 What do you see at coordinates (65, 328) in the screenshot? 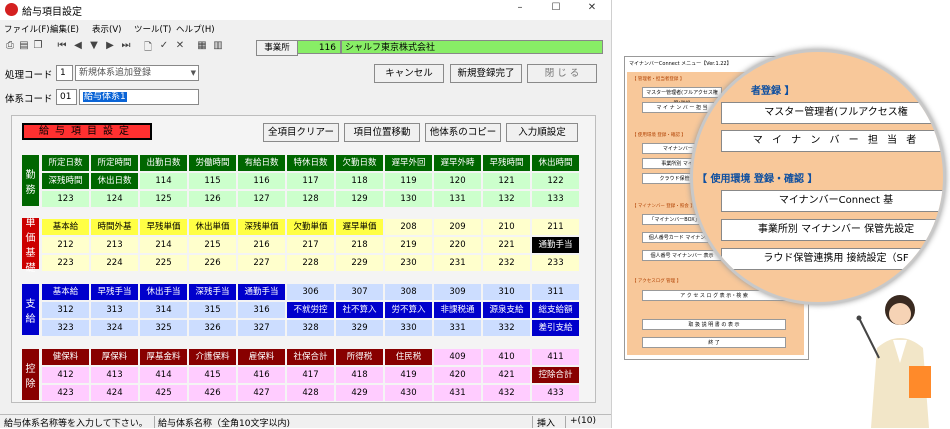
I see `grid-cell-shikyu: 323` at bounding box center [65, 328].